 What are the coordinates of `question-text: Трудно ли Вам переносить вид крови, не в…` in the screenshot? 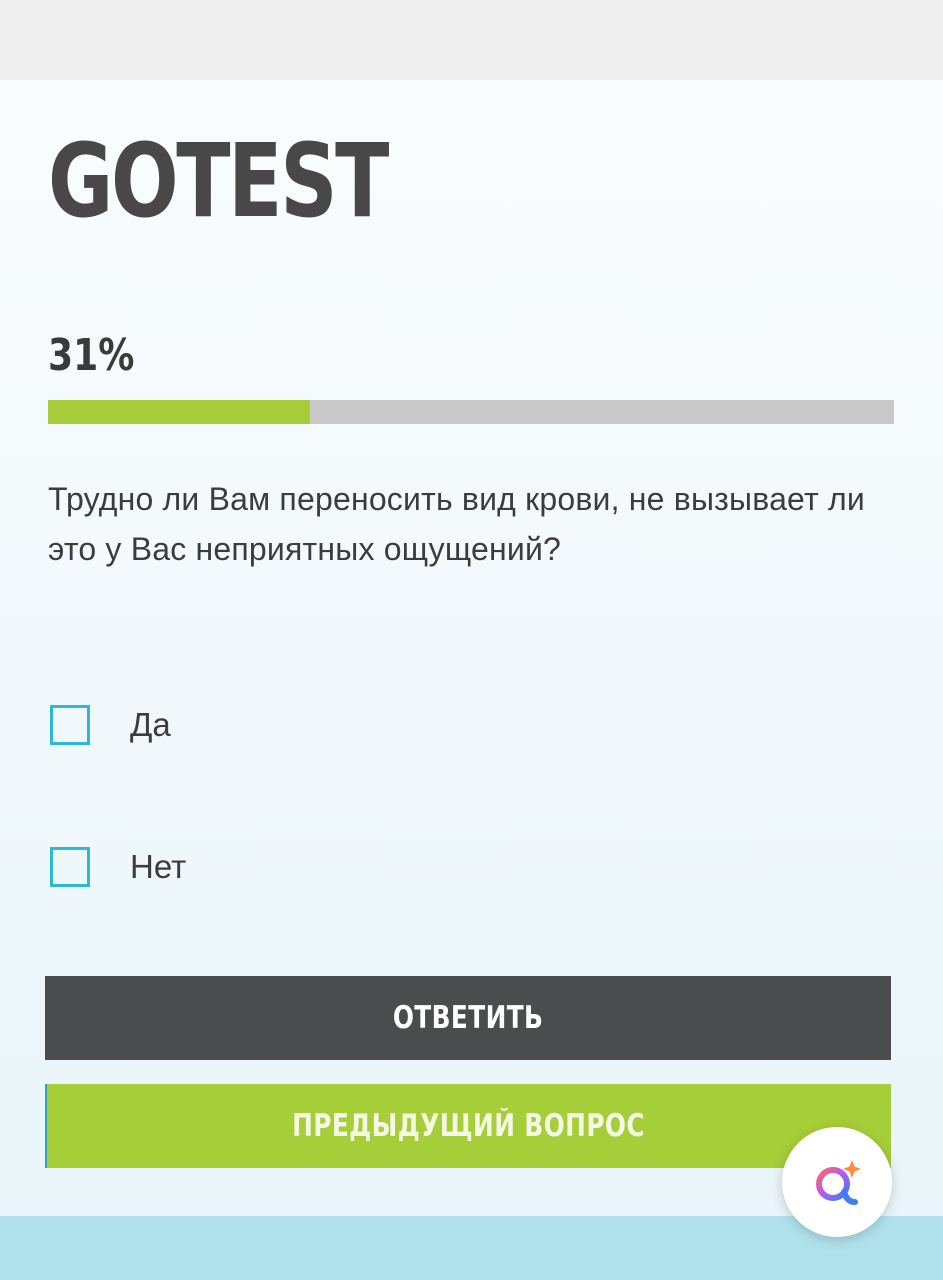 It's located at (456, 524).